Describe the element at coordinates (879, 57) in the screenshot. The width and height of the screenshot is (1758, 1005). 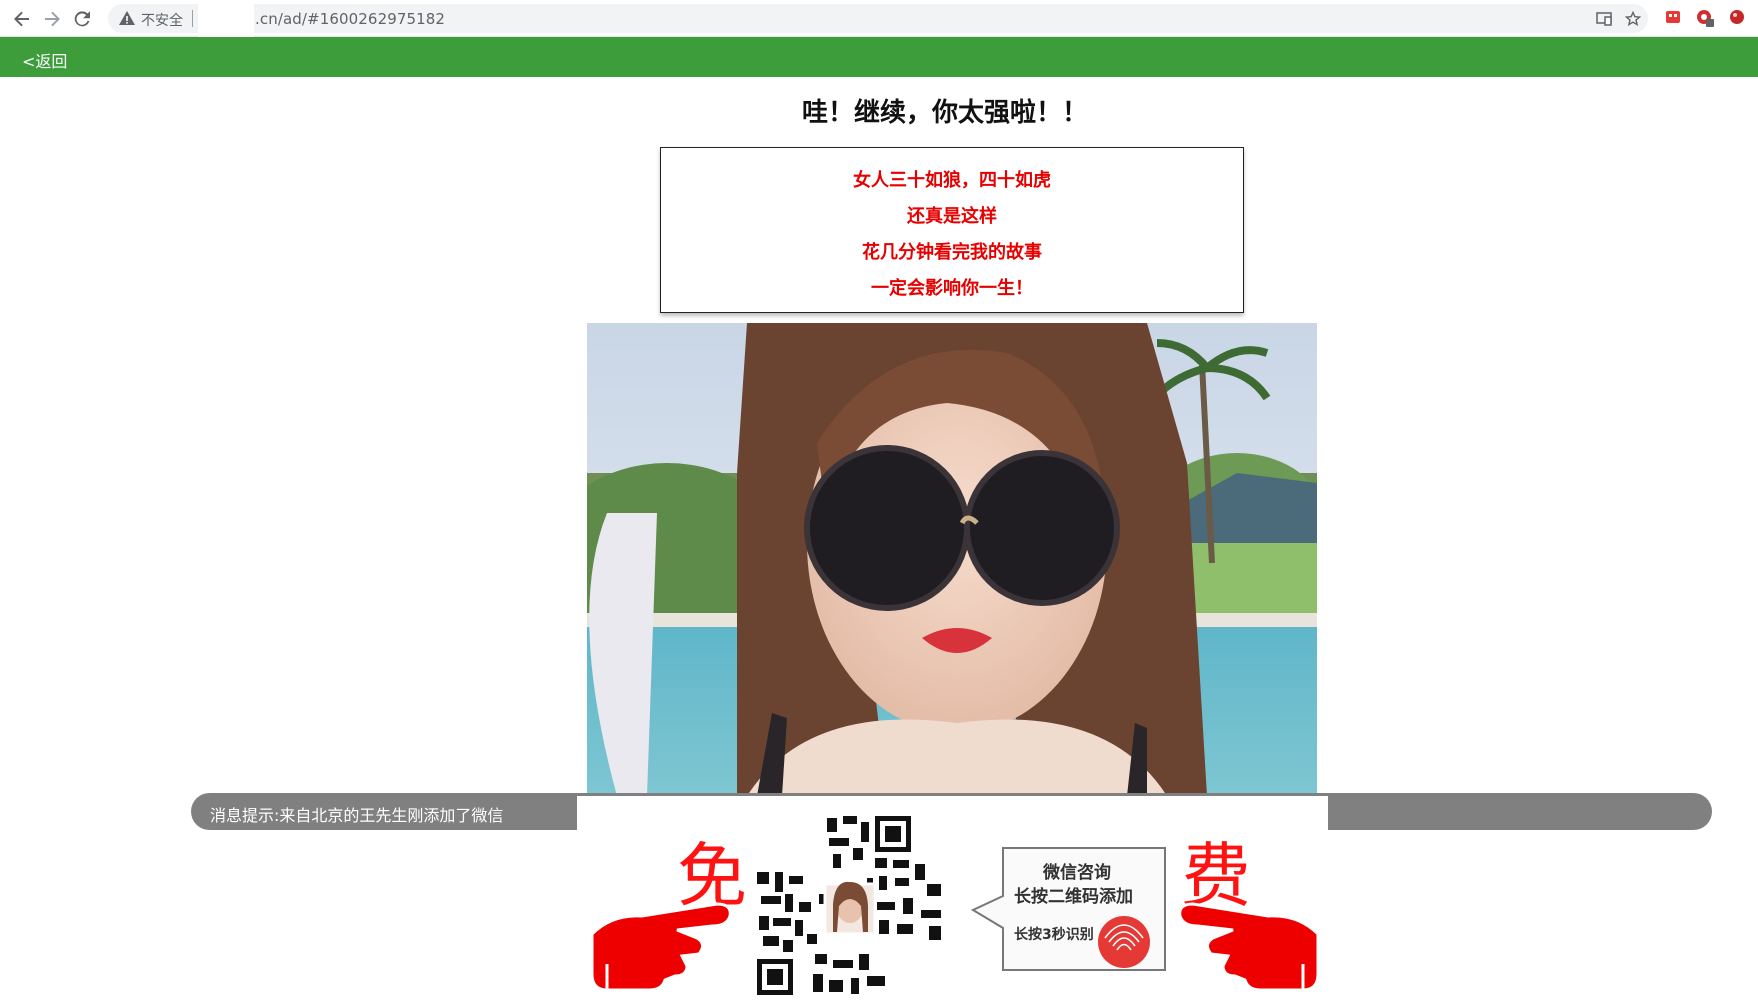
I see `page-header: <返回` at that location.